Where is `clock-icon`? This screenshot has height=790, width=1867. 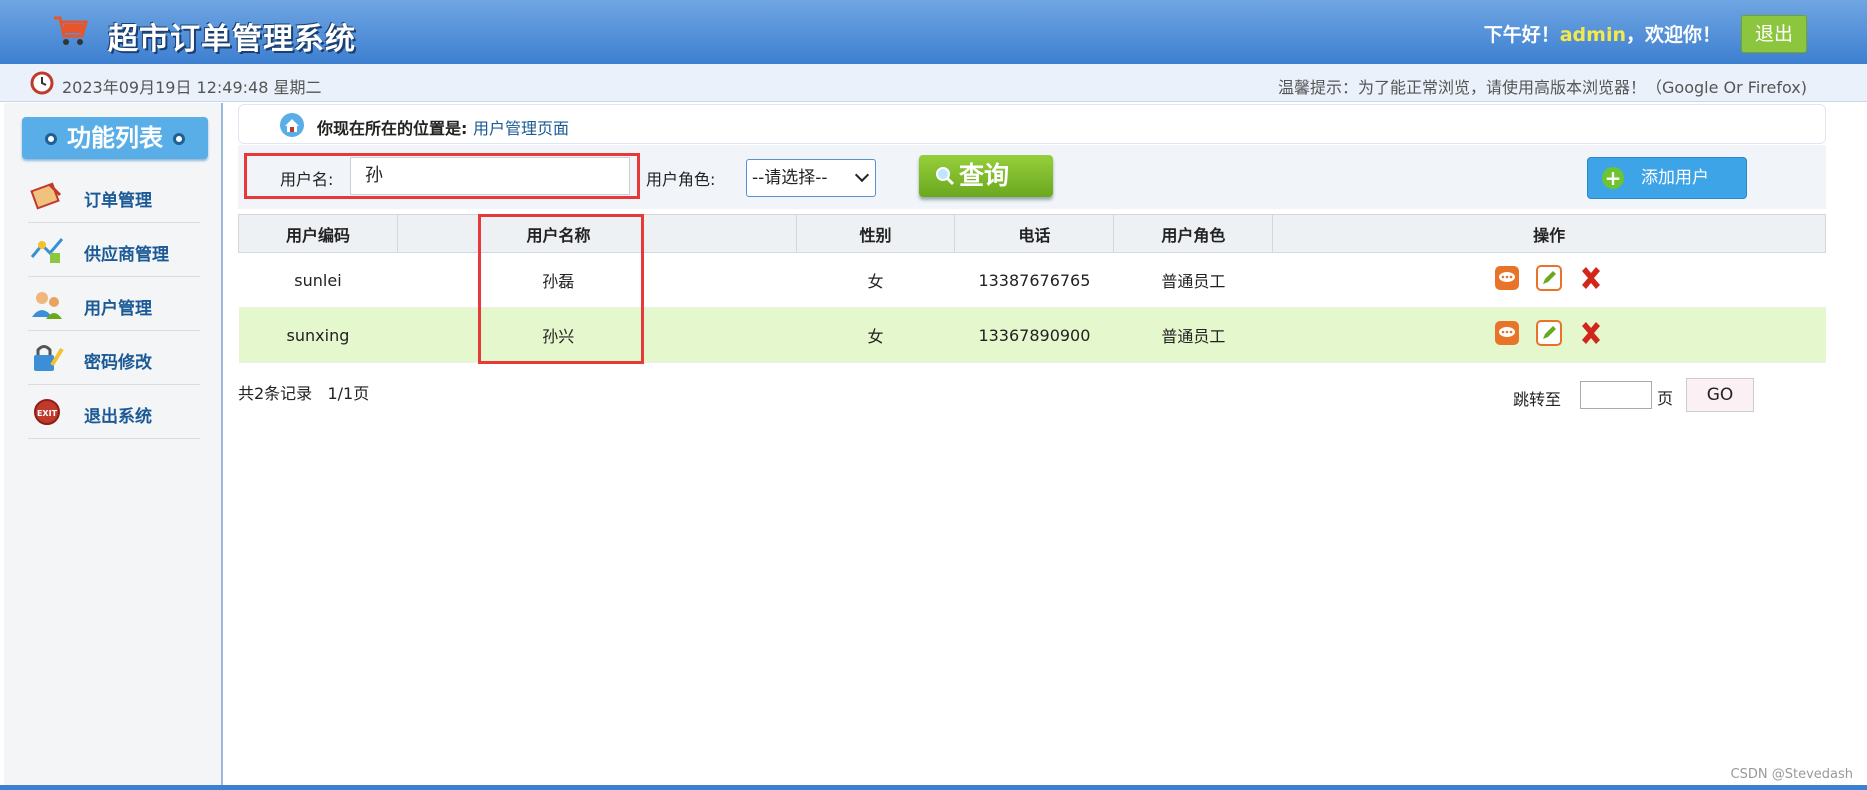 clock-icon is located at coordinates (42, 83).